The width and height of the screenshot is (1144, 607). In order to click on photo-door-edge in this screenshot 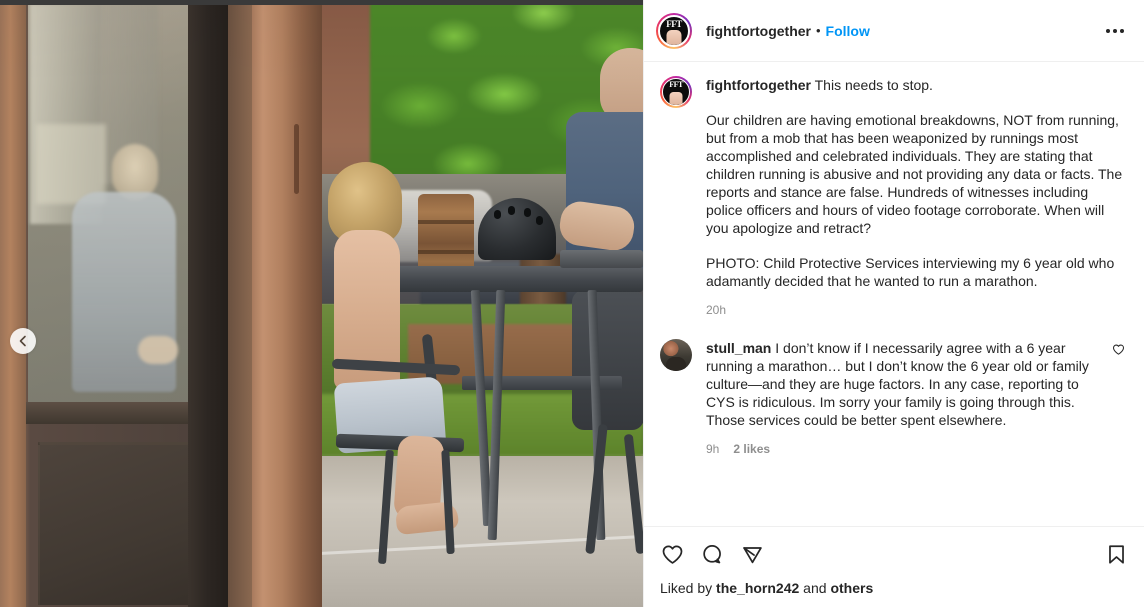, I will do `click(208, 305)`.